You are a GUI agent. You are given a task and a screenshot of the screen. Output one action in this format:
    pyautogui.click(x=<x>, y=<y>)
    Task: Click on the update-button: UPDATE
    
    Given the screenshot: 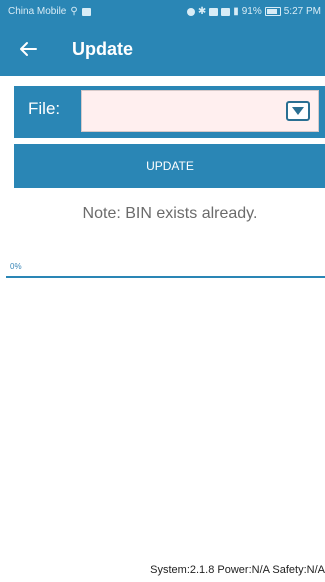 What is the action you would take?
    pyautogui.click(x=169, y=166)
    